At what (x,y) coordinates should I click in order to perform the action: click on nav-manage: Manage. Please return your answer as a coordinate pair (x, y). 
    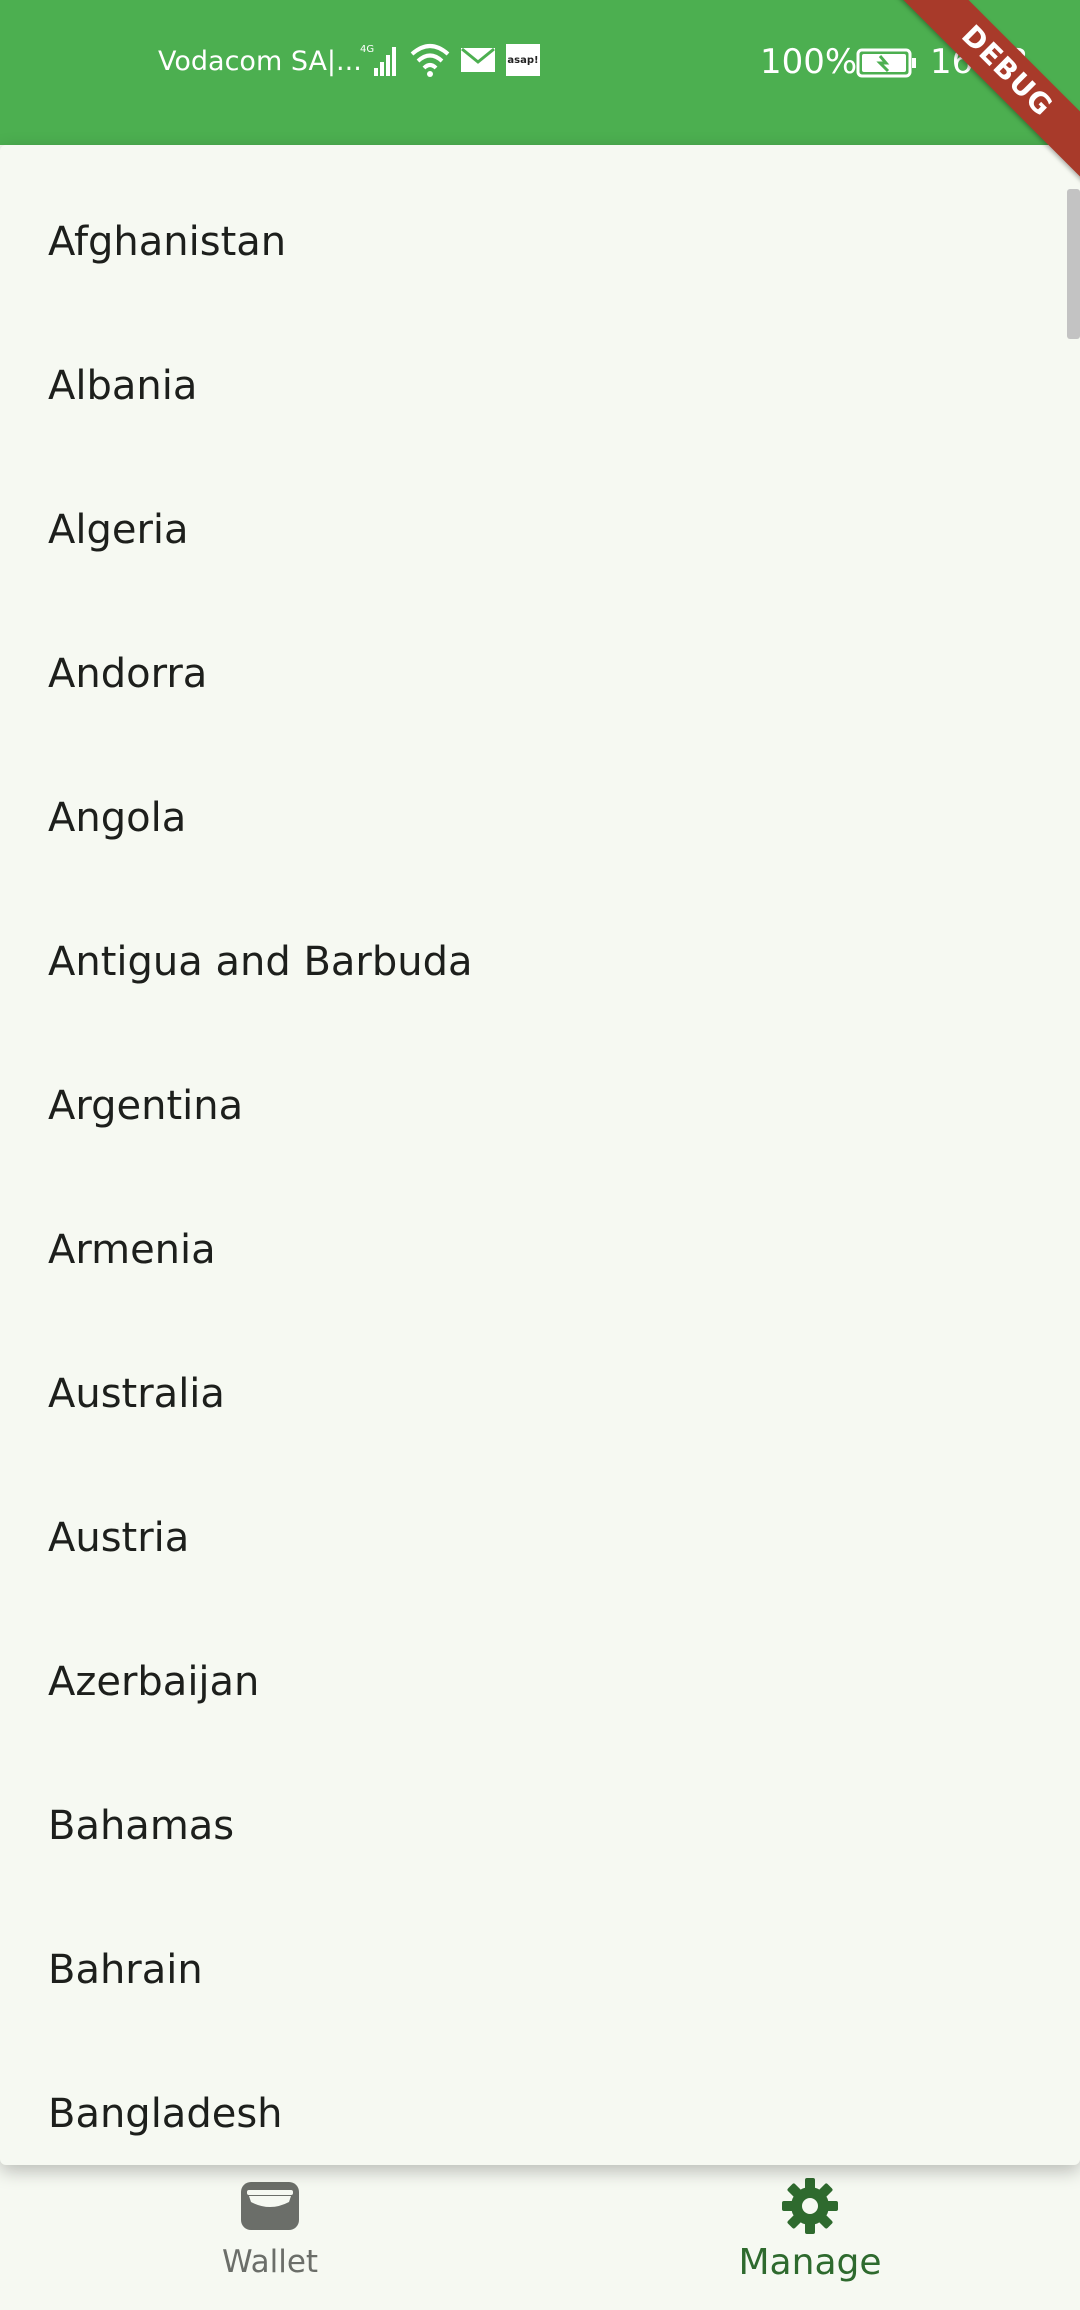
    Looking at the image, I should click on (810, 2235).